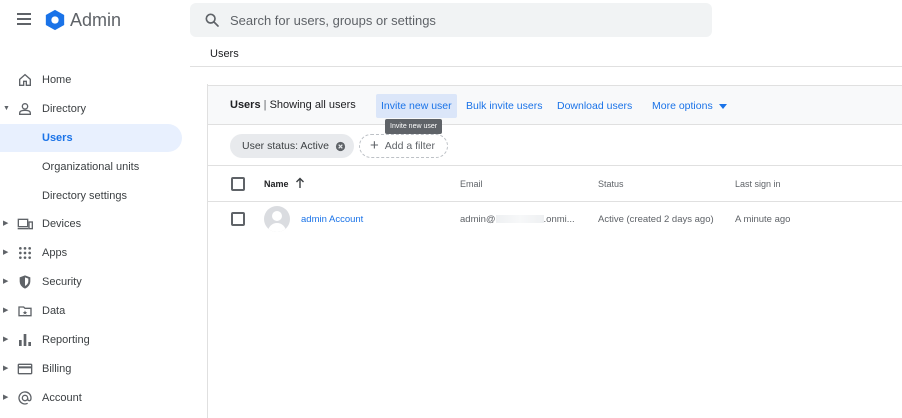 The width and height of the screenshot is (902, 418). I want to click on filter-chip-label: User status: Active, so click(285, 146).